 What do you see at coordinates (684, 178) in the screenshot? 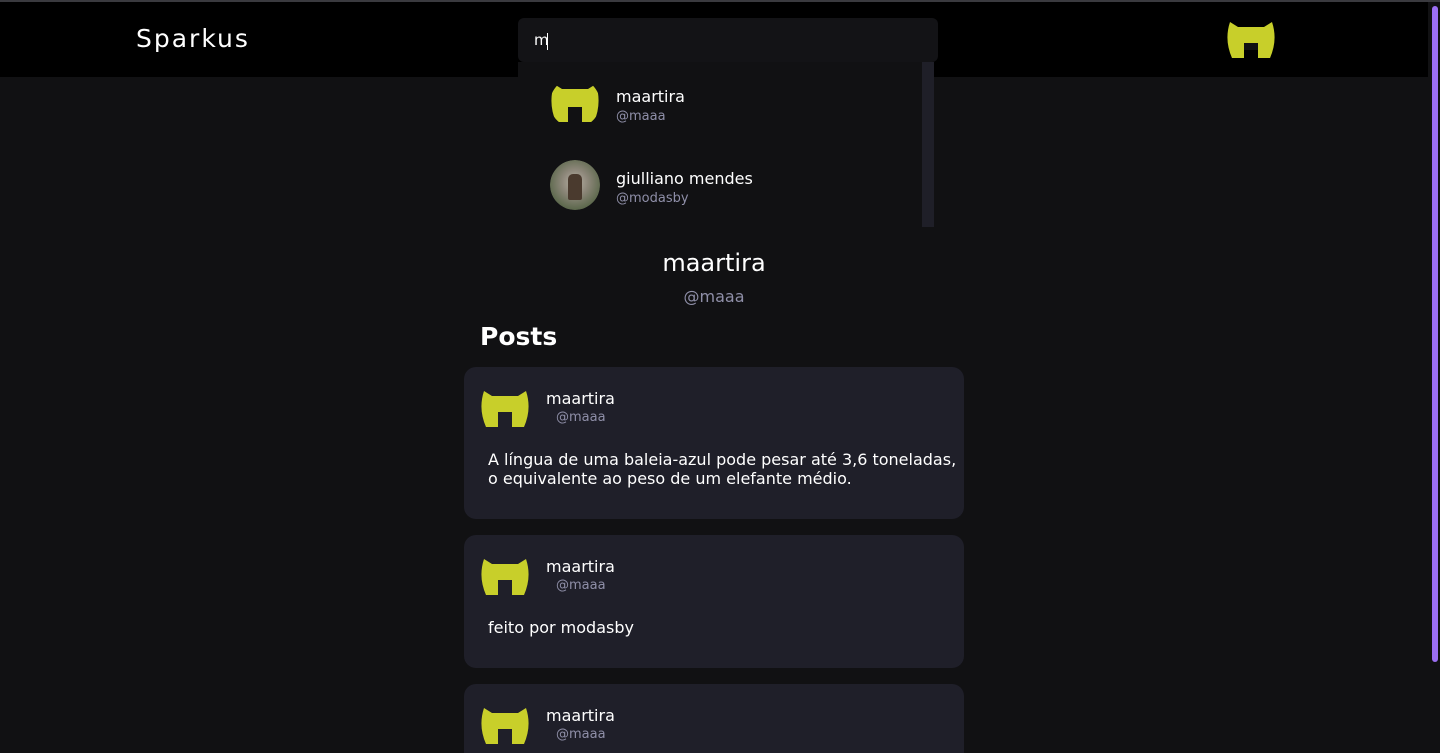
I see `result-name: giulliano mendes` at bounding box center [684, 178].